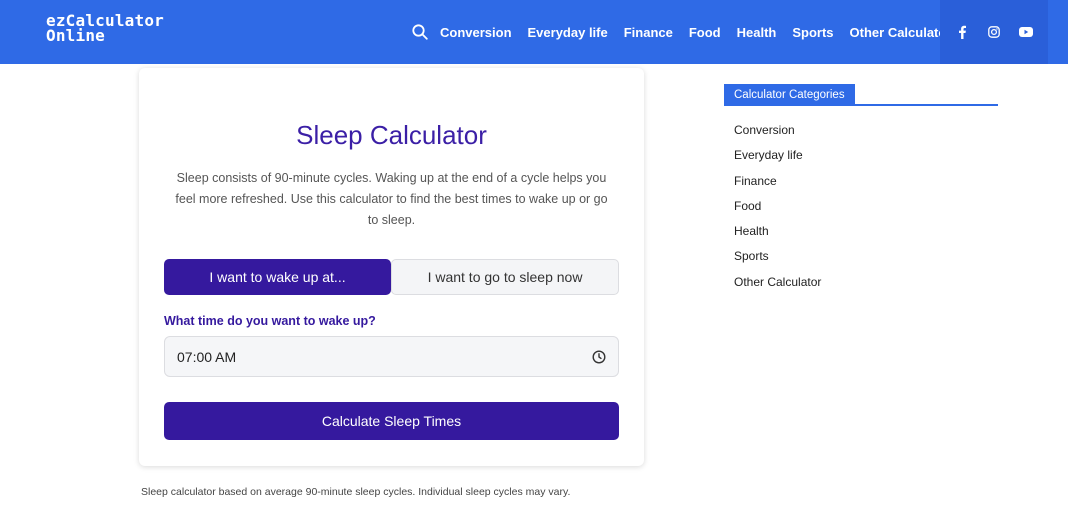 Image resolution: width=1068 pixels, height=527 pixels. I want to click on sidebar-heading: Calculator Categories, so click(861, 95).